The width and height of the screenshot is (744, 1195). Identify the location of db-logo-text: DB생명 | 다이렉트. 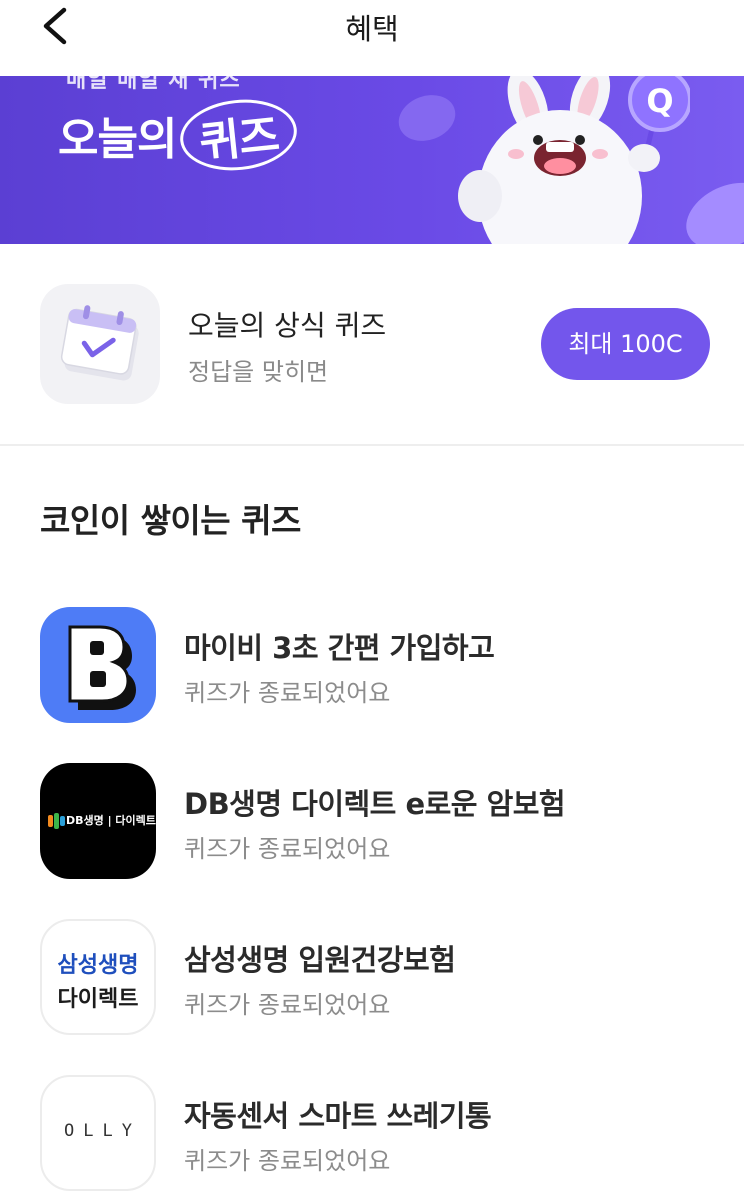
(111, 820).